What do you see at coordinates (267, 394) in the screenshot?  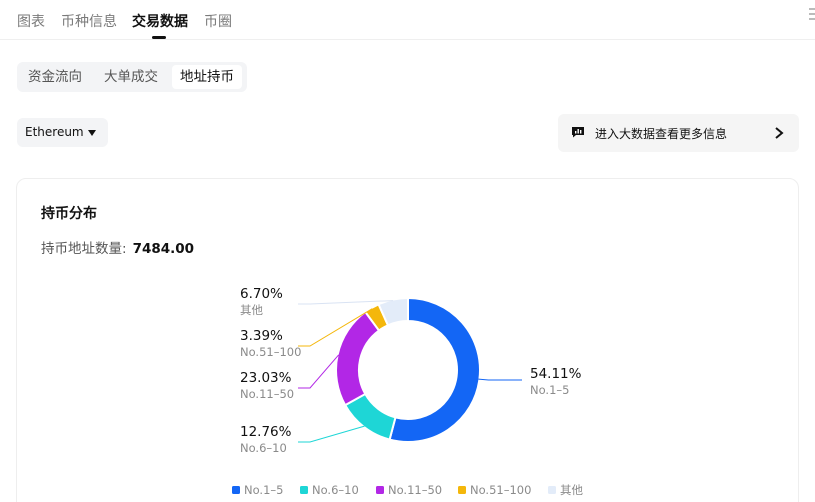 I see `slice-name-label: No.11–50` at bounding box center [267, 394].